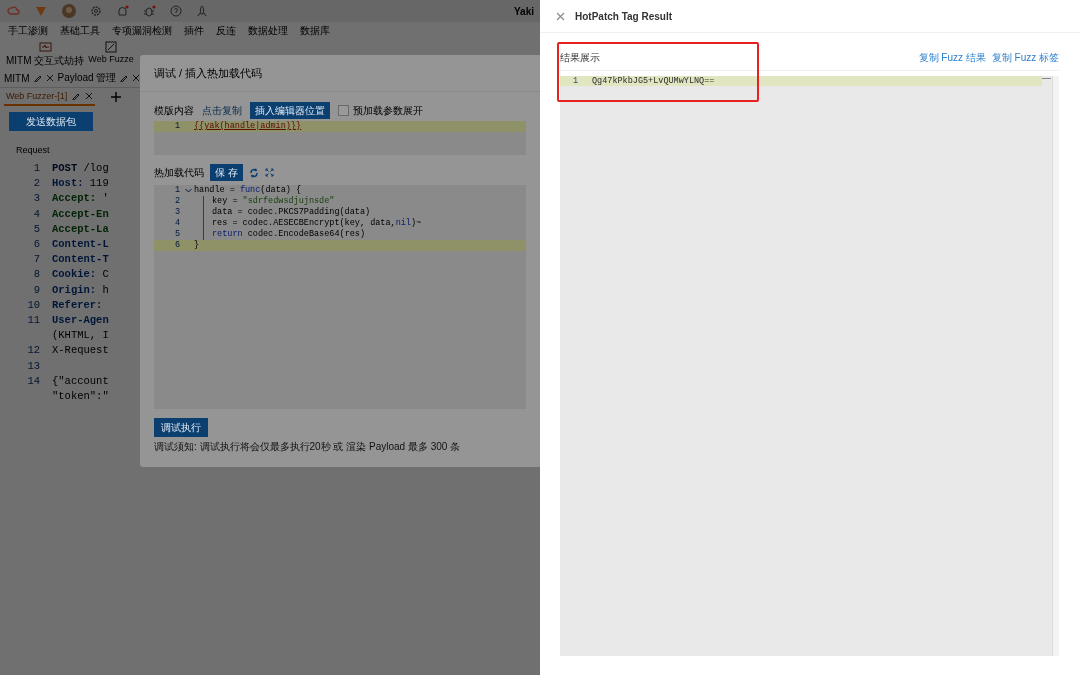 The width and height of the screenshot is (1080, 675). I want to click on copy-link: 复制 Fuzz 标签, so click(1025, 58).